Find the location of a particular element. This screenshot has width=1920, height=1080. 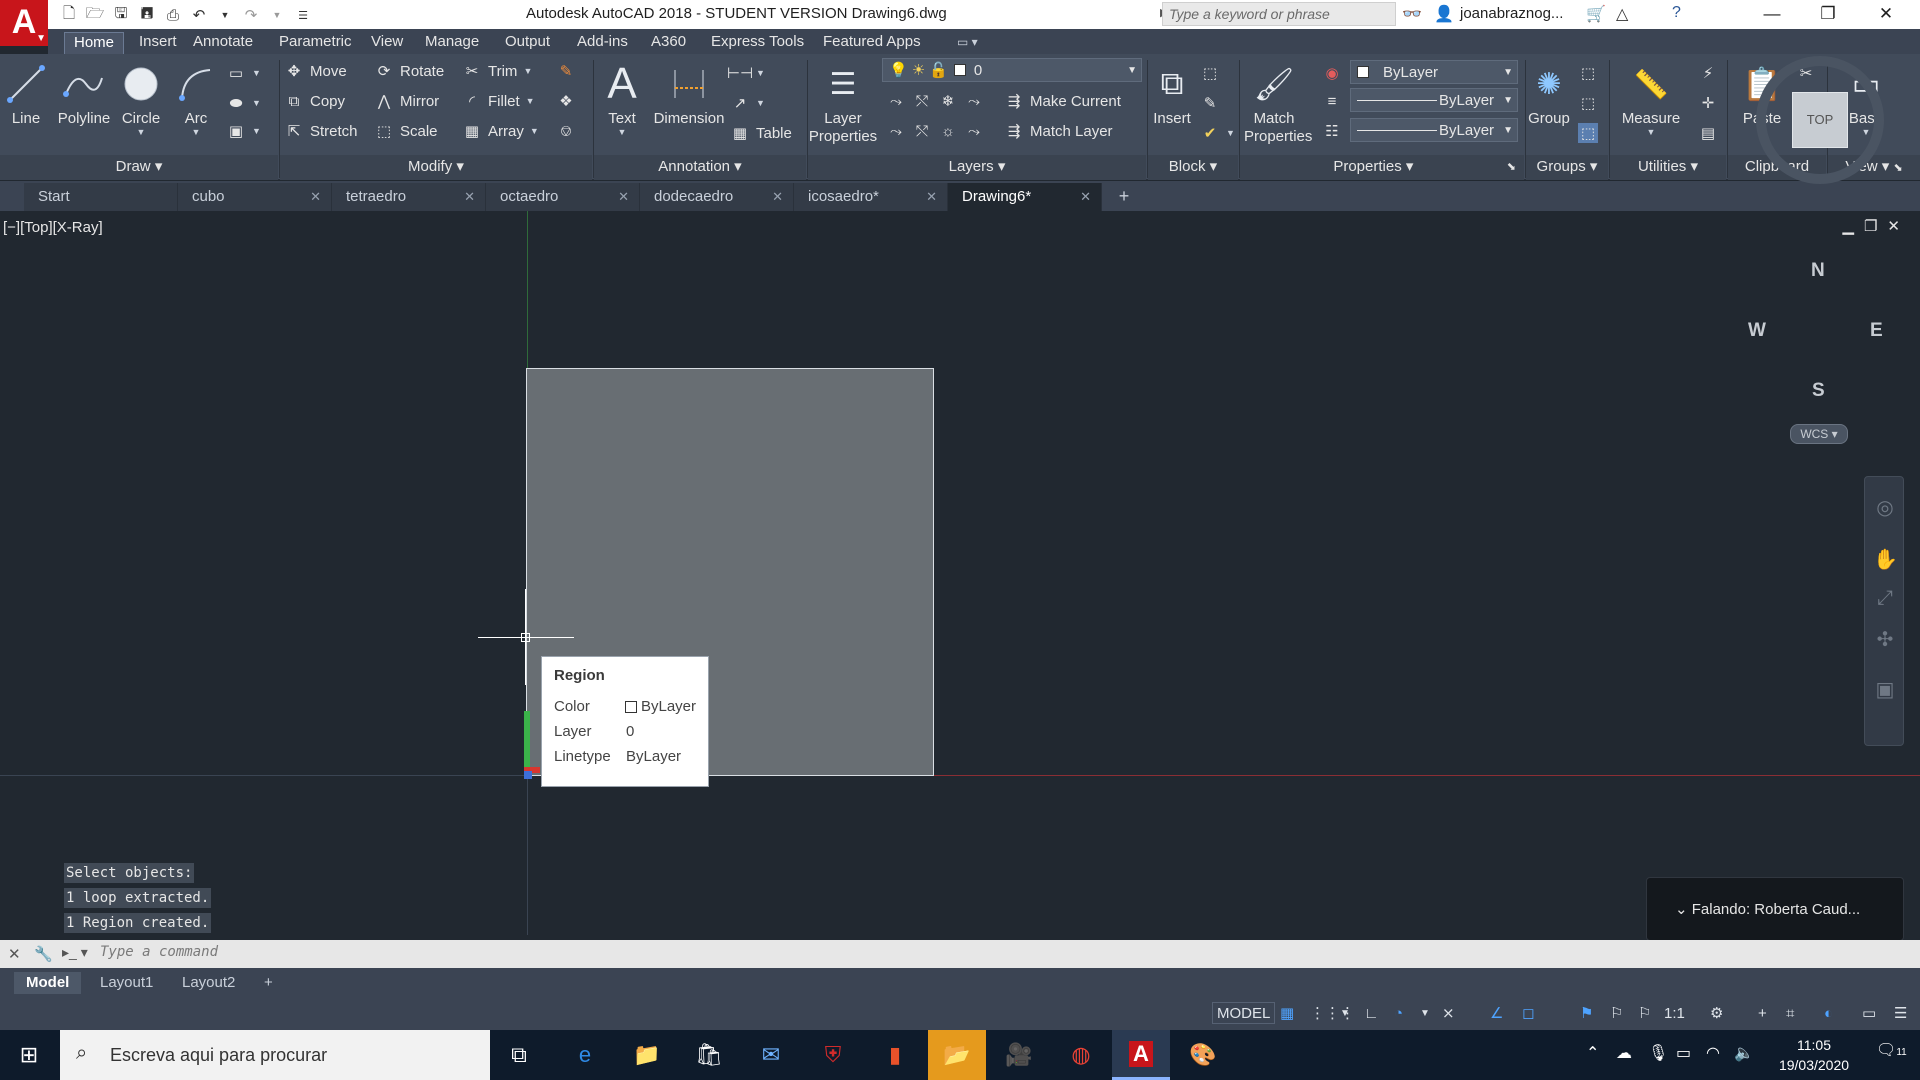

help-icon: ? is located at coordinates (1676, 13).